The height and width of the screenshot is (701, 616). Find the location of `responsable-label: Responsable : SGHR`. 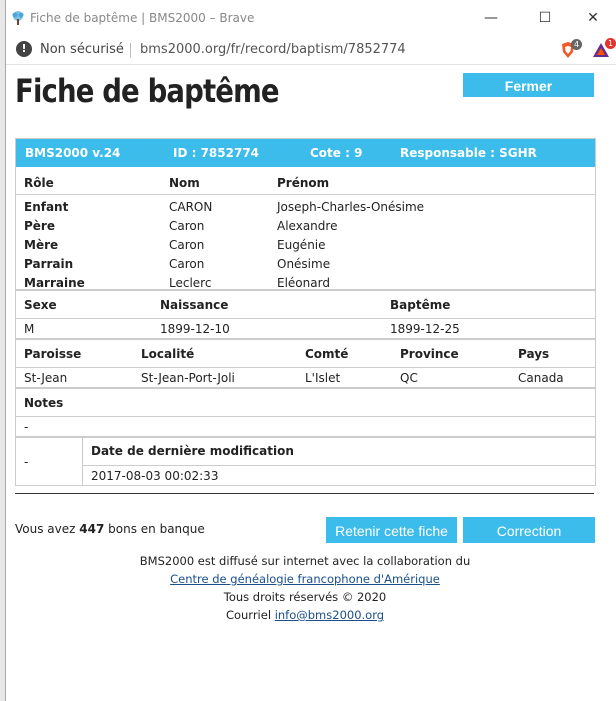

responsable-label: Responsable : SGHR is located at coordinates (468, 153).